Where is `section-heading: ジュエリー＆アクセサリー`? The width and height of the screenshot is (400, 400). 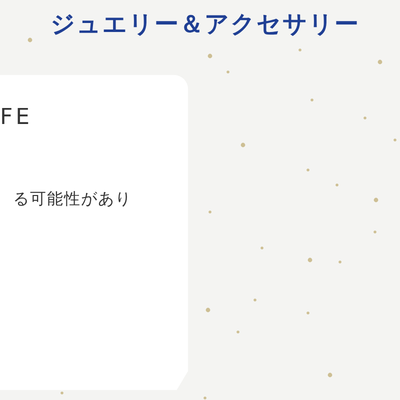 section-heading: ジュエリー＆アクセサリー is located at coordinates (205, 24).